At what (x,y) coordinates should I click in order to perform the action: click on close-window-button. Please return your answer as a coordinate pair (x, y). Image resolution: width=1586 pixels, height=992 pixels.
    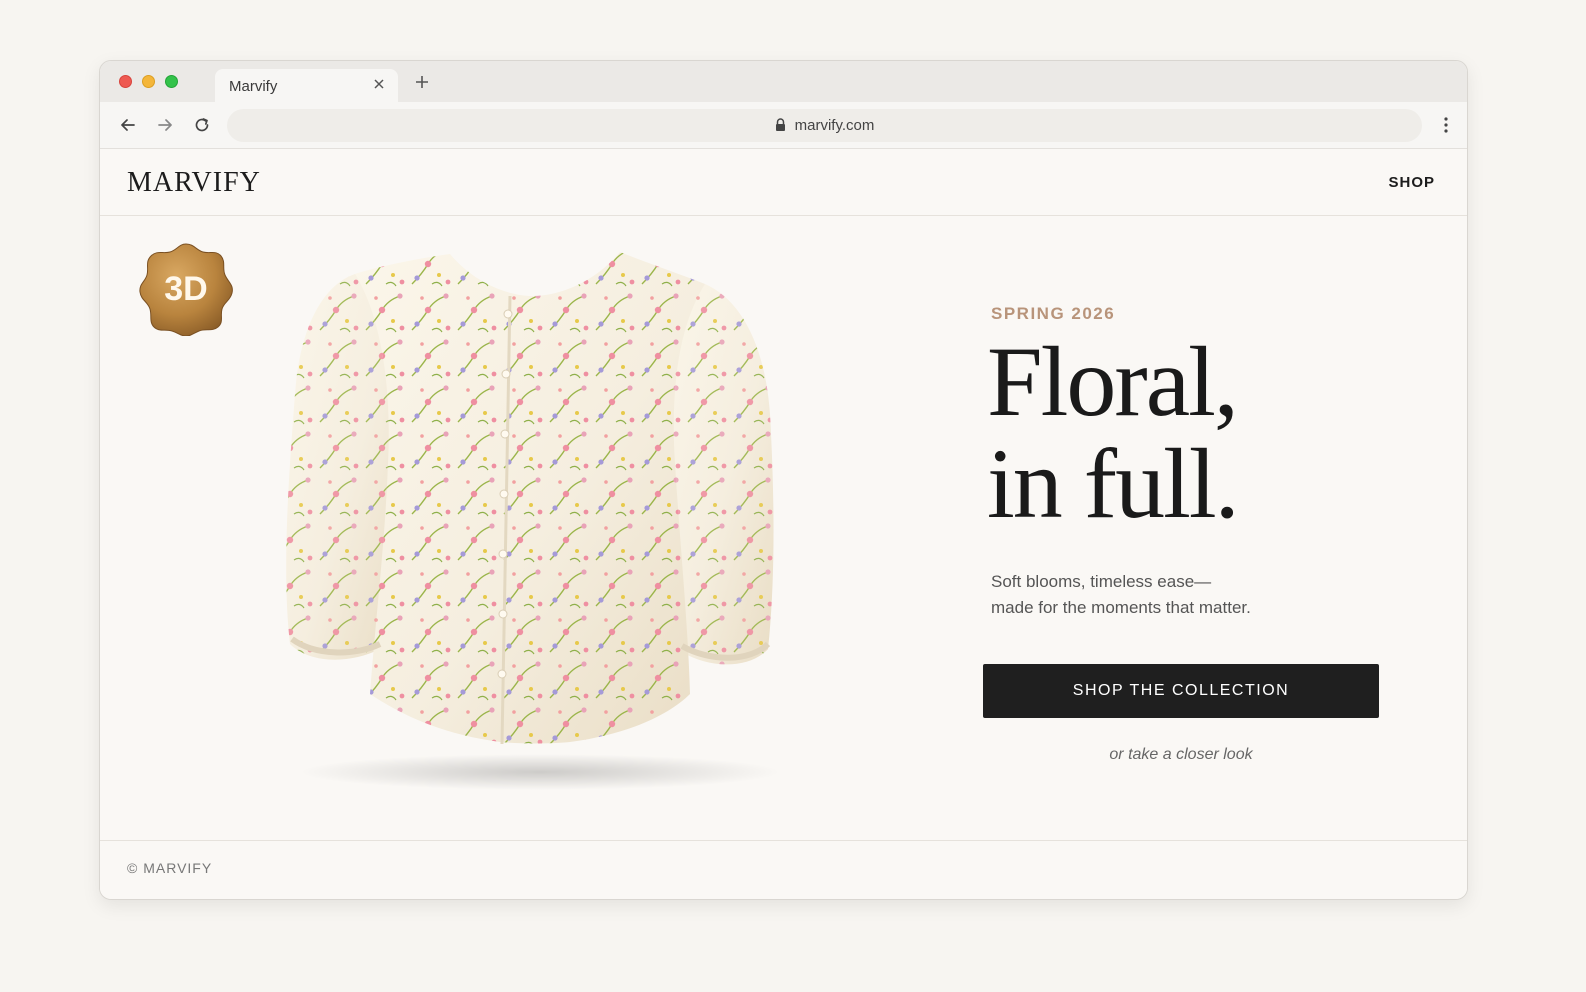
    Looking at the image, I should click on (125, 81).